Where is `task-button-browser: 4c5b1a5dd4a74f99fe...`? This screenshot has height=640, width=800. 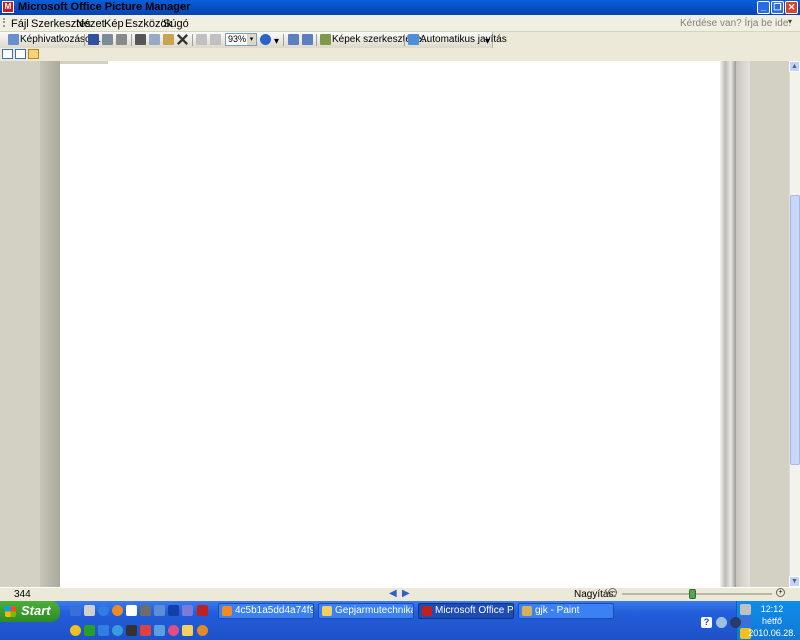
task-button-browser: 4c5b1a5dd4a74f99fe... is located at coordinates (266, 611).